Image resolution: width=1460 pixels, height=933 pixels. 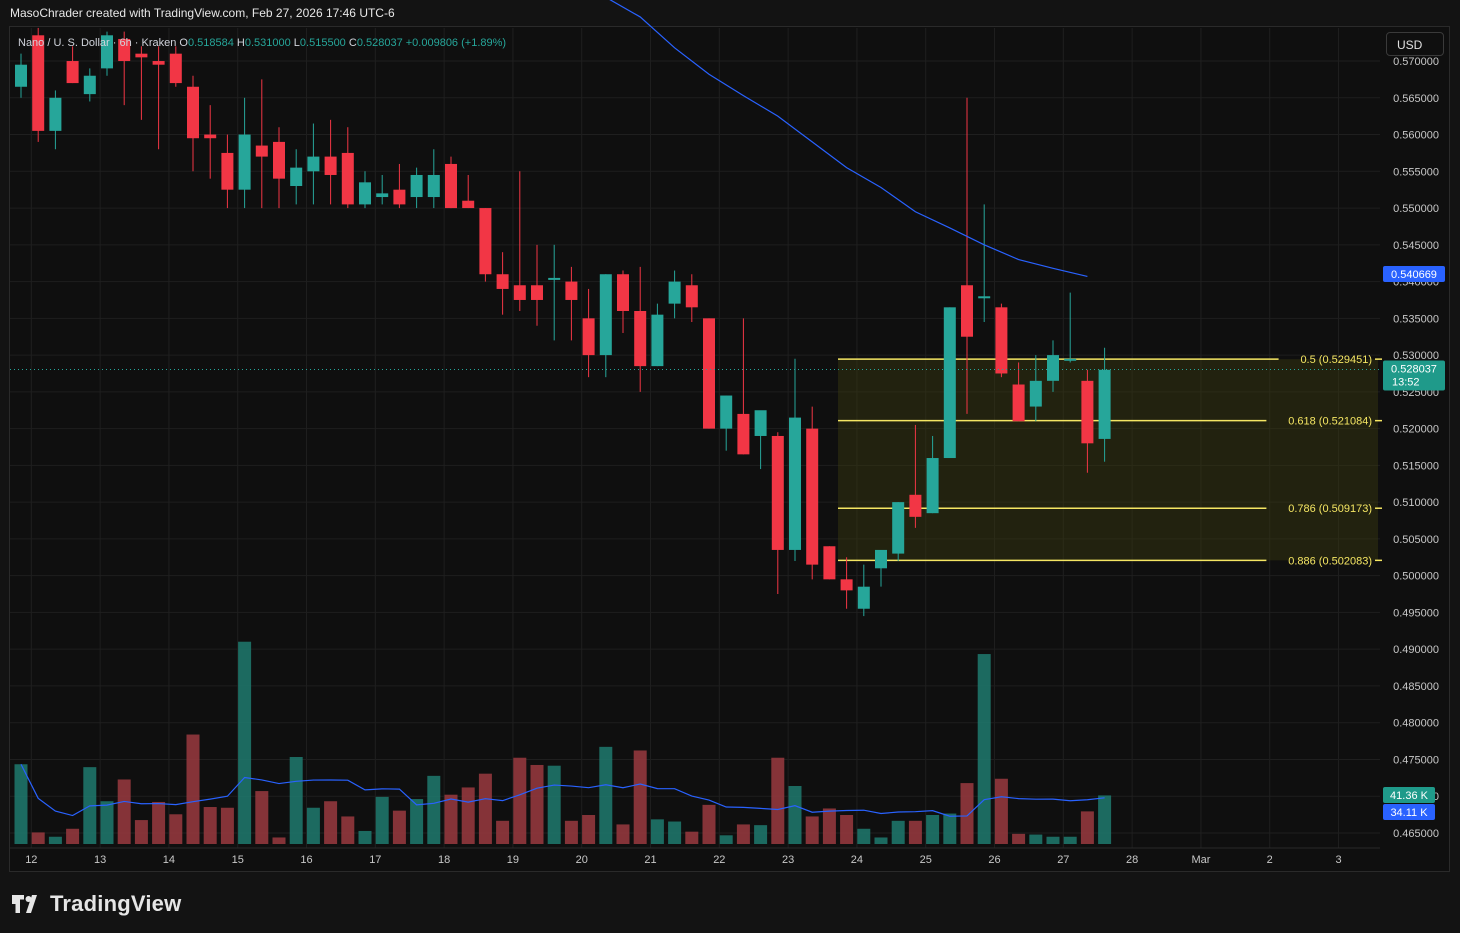 What do you see at coordinates (1416, 760) in the screenshot?
I see `y-tick-label: 0.475000` at bounding box center [1416, 760].